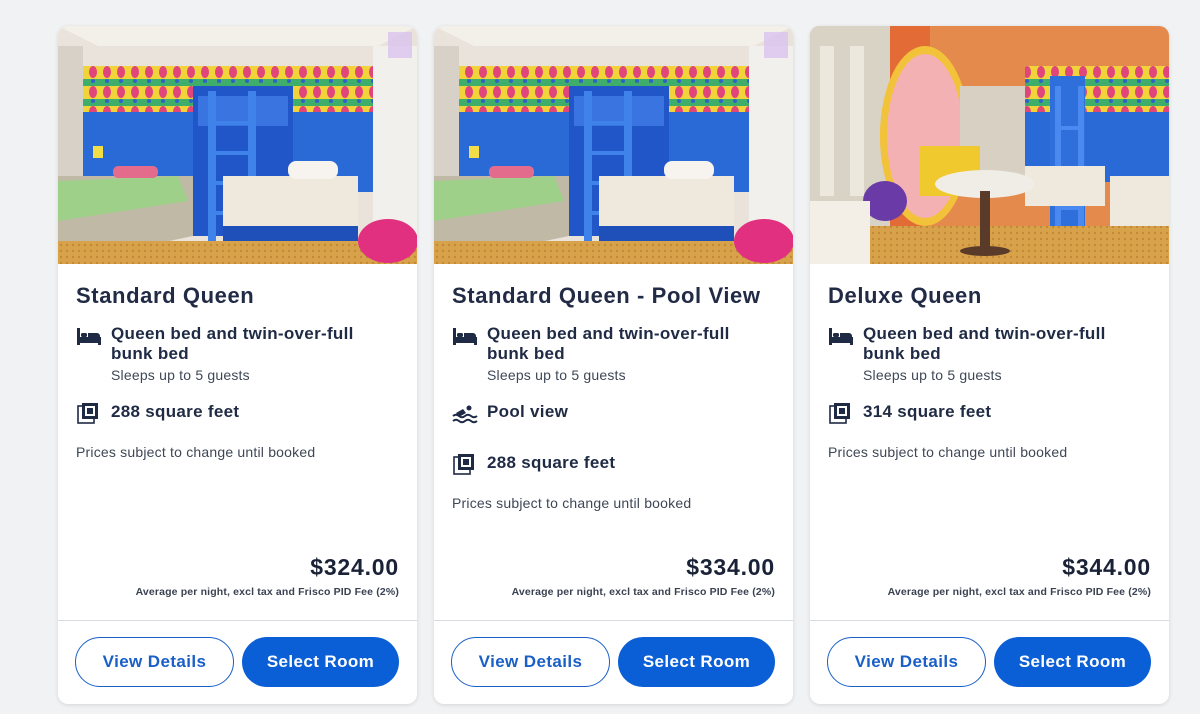  What do you see at coordinates (927, 411) in the screenshot?
I see `room-size: 314 square feet` at bounding box center [927, 411].